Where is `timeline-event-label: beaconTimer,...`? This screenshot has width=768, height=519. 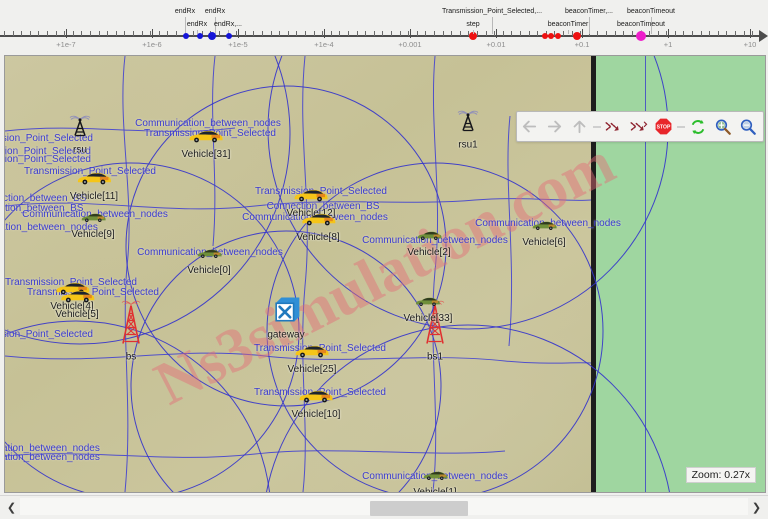
timeline-event-label: beaconTimer,... is located at coordinates (589, 11).